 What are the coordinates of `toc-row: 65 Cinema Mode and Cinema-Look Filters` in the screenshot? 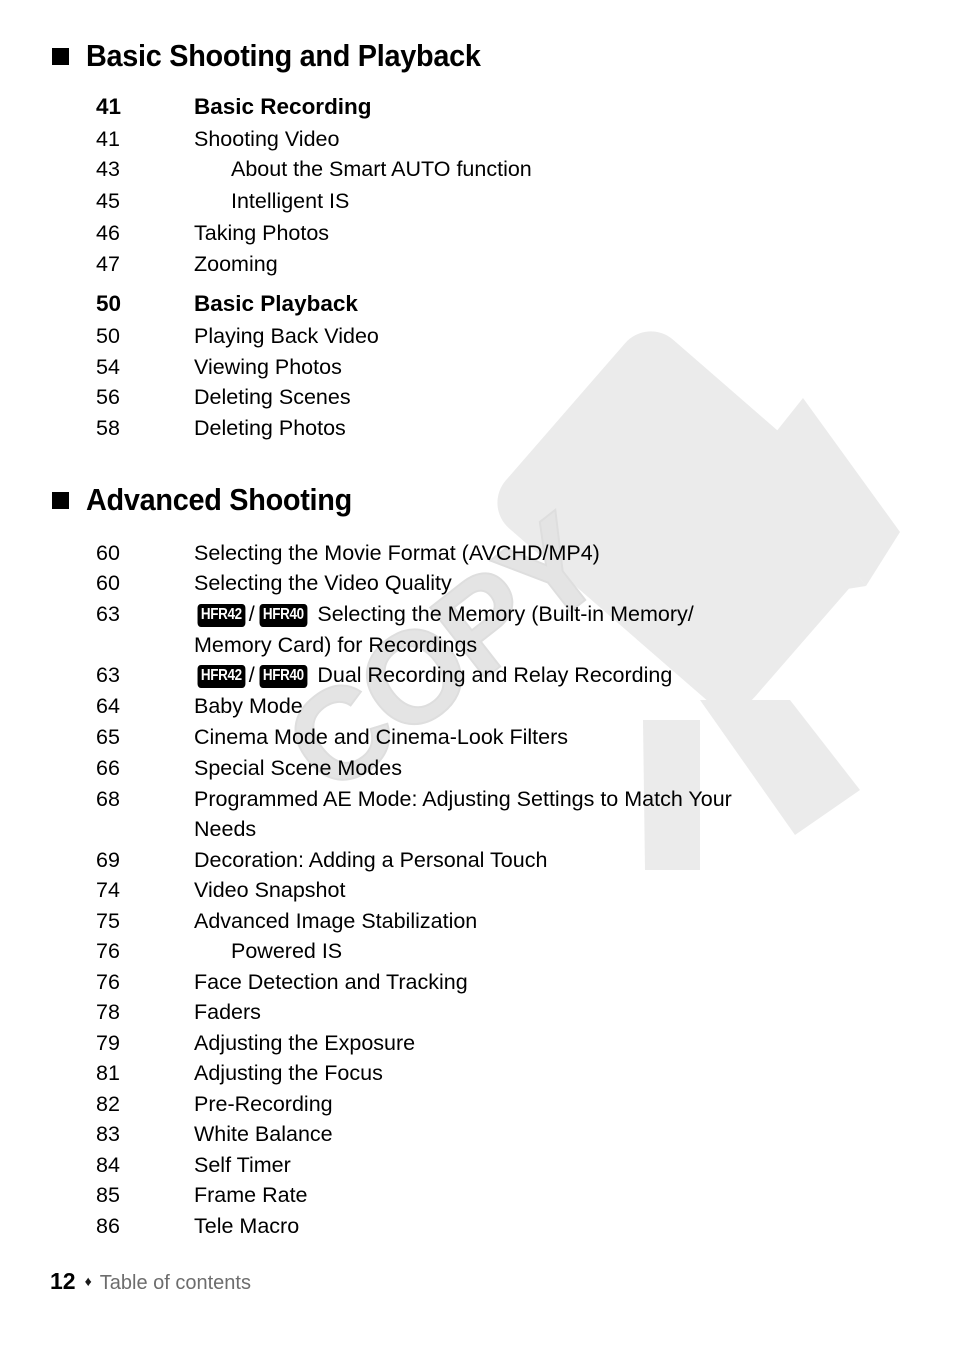 It's located at (491, 737).